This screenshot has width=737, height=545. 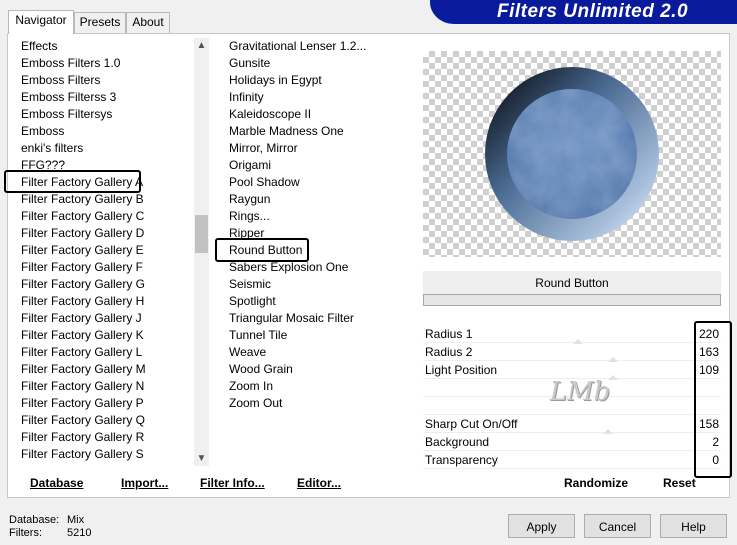 What do you see at coordinates (324, 301) in the screenshot?
I see `filter-item: Spotlight` at bounding box center [324, 301].